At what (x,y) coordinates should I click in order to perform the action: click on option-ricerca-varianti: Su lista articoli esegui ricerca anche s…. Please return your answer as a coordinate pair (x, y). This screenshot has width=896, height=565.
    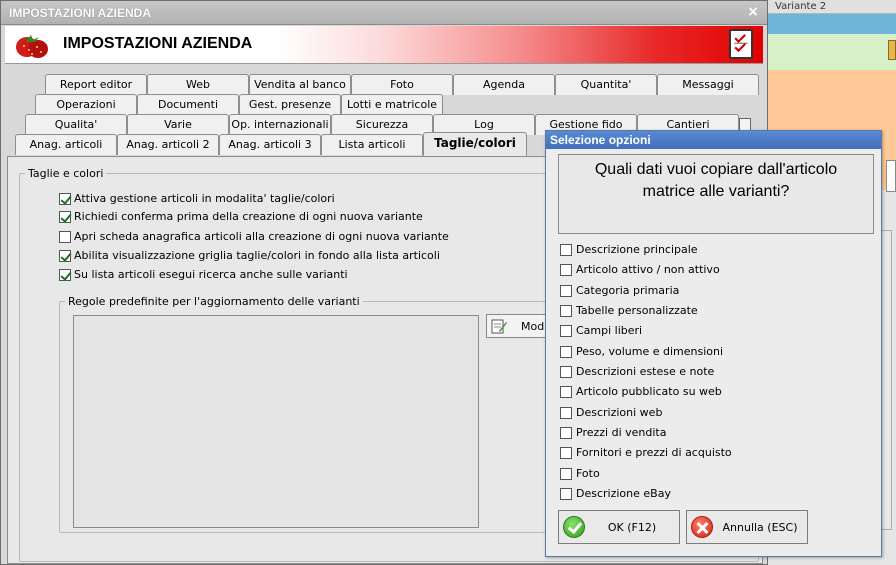
    Looking at the image, I should click on (203, 274).